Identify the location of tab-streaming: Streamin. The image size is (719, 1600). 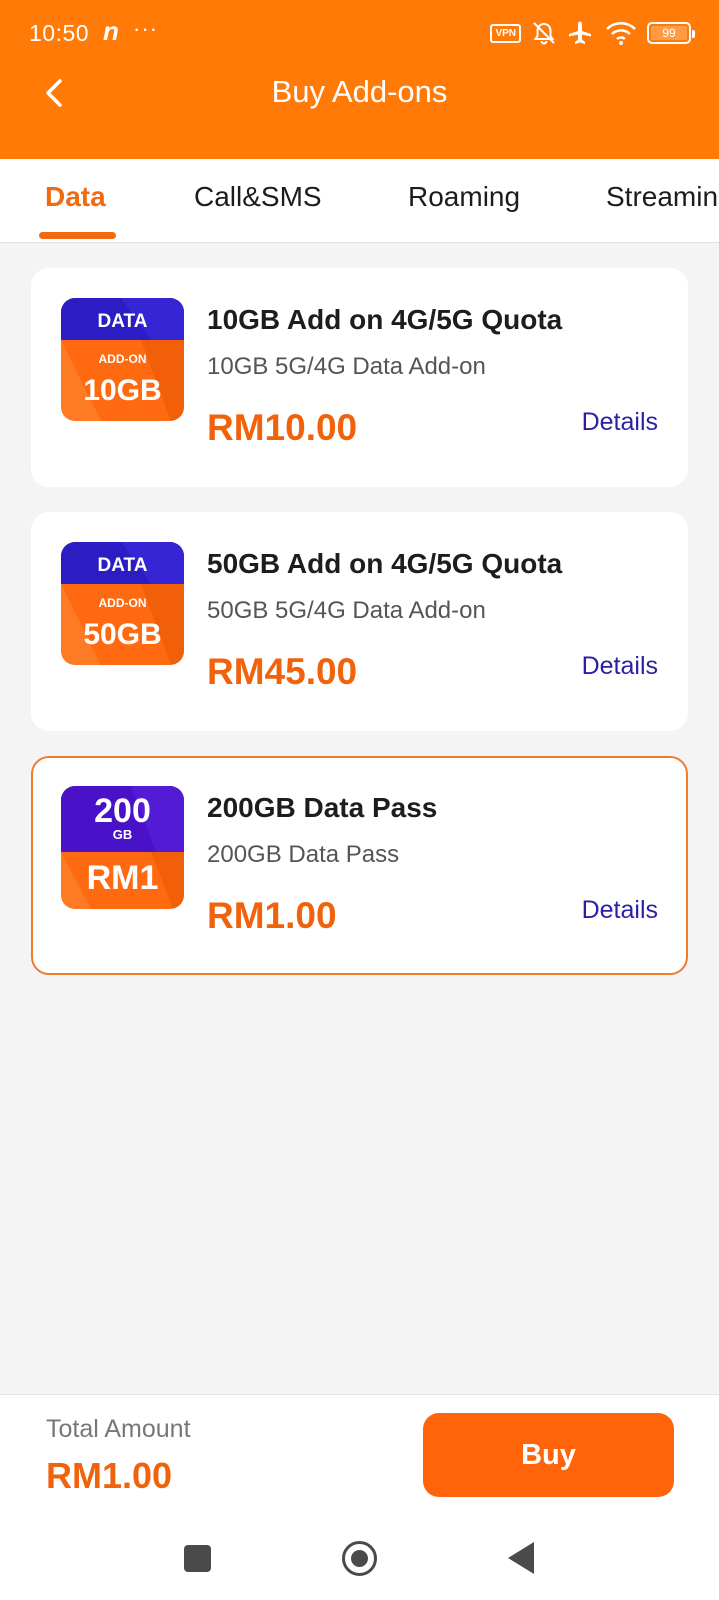
(662, 197).